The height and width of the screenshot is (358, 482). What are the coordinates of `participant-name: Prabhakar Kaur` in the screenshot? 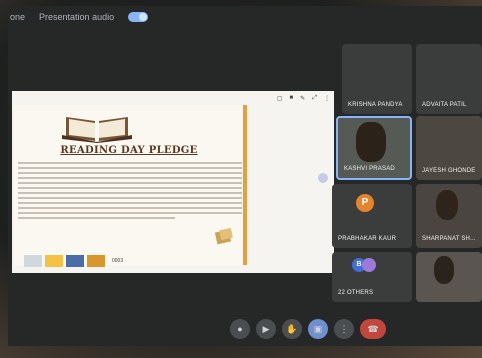 It's located at (367, 239).